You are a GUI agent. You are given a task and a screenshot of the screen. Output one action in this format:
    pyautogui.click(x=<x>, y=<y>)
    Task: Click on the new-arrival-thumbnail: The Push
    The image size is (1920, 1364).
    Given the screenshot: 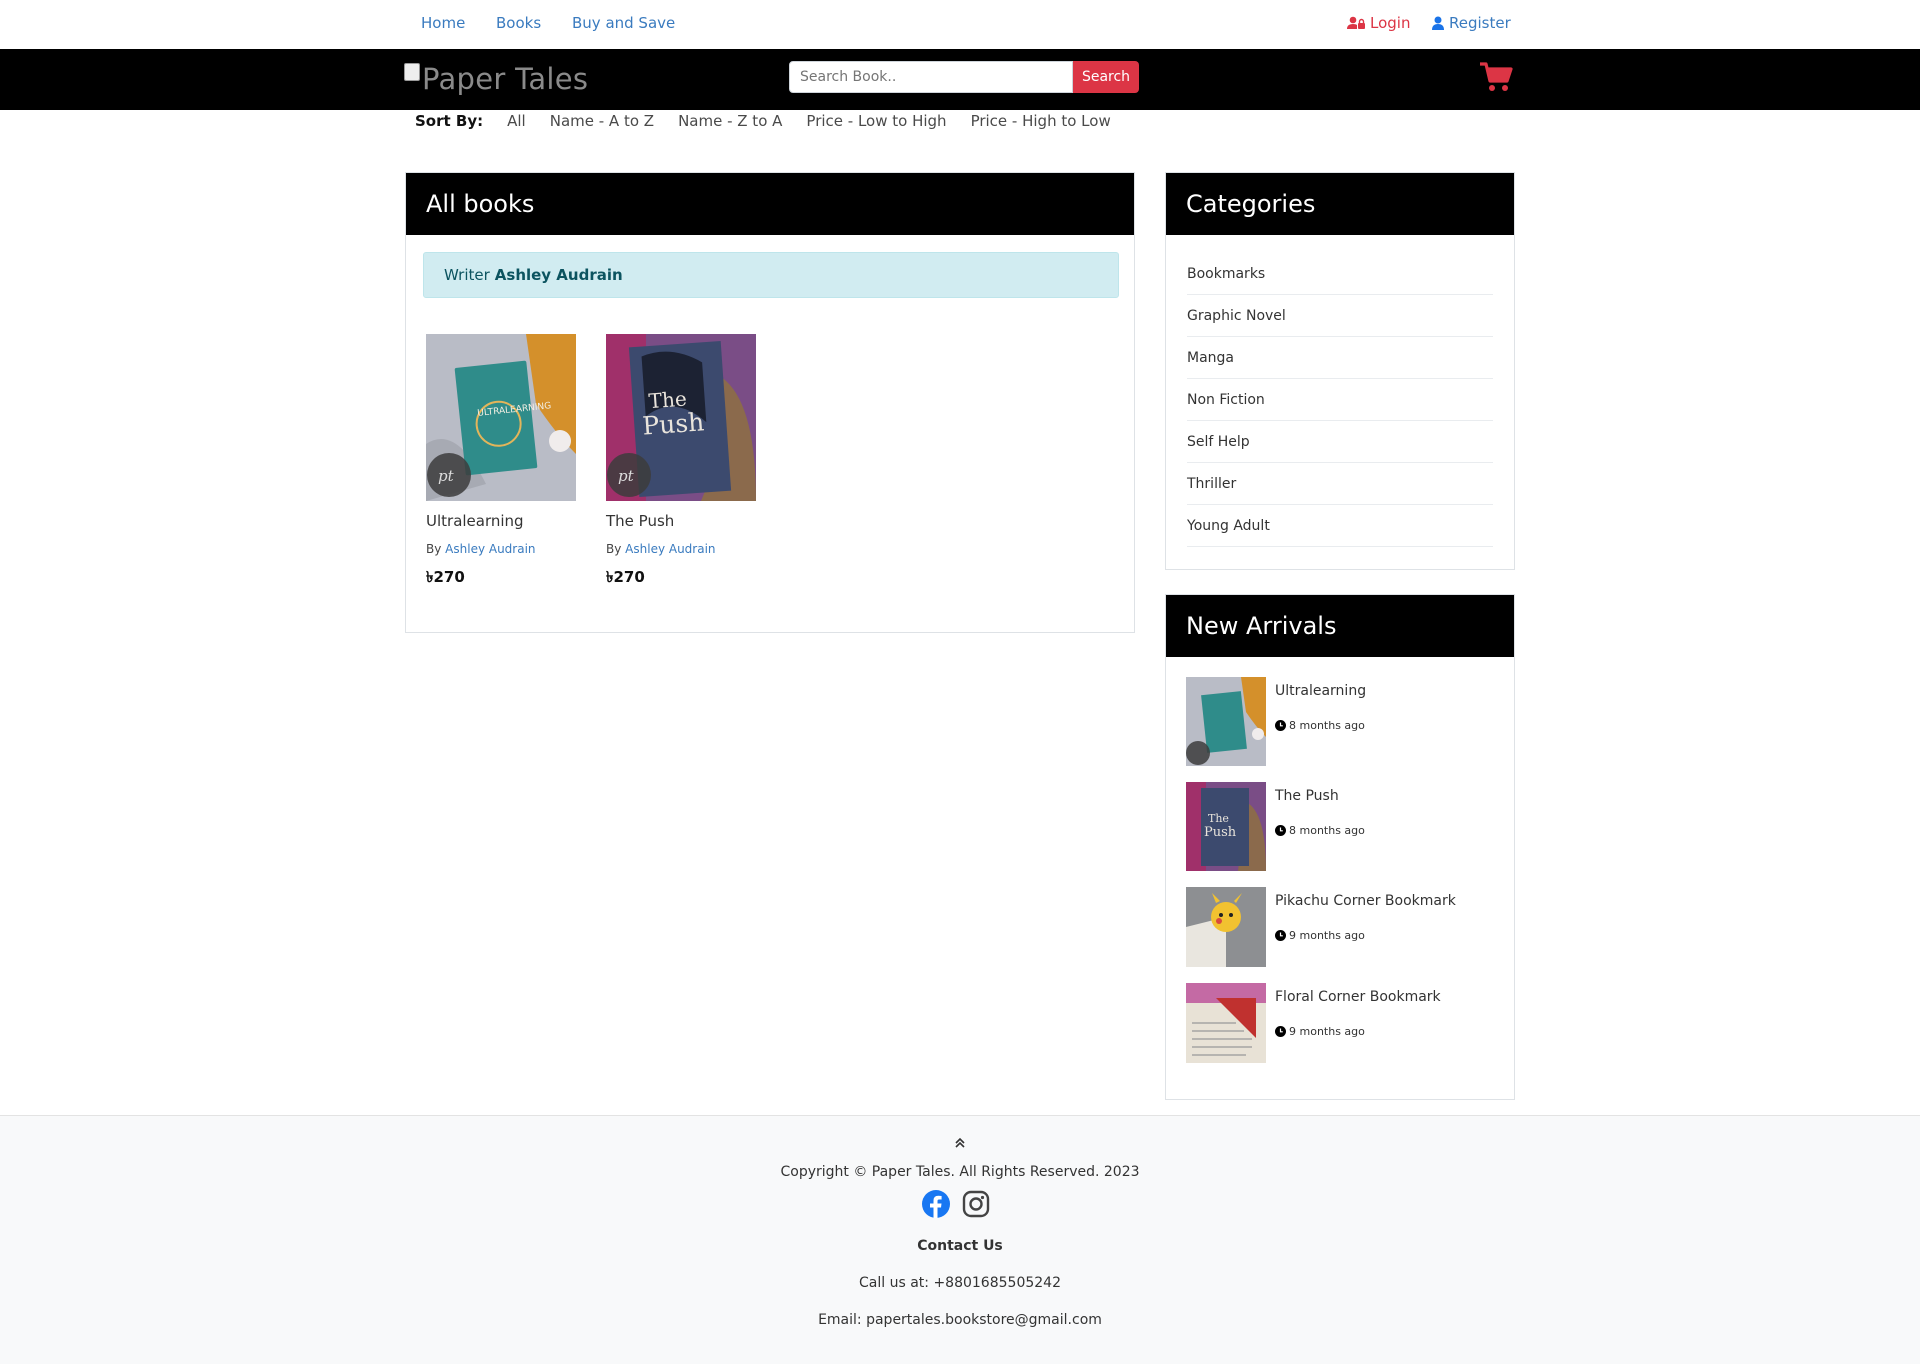 What is the action you would take?
    pyautogui.click(x=1226, y=826)
    